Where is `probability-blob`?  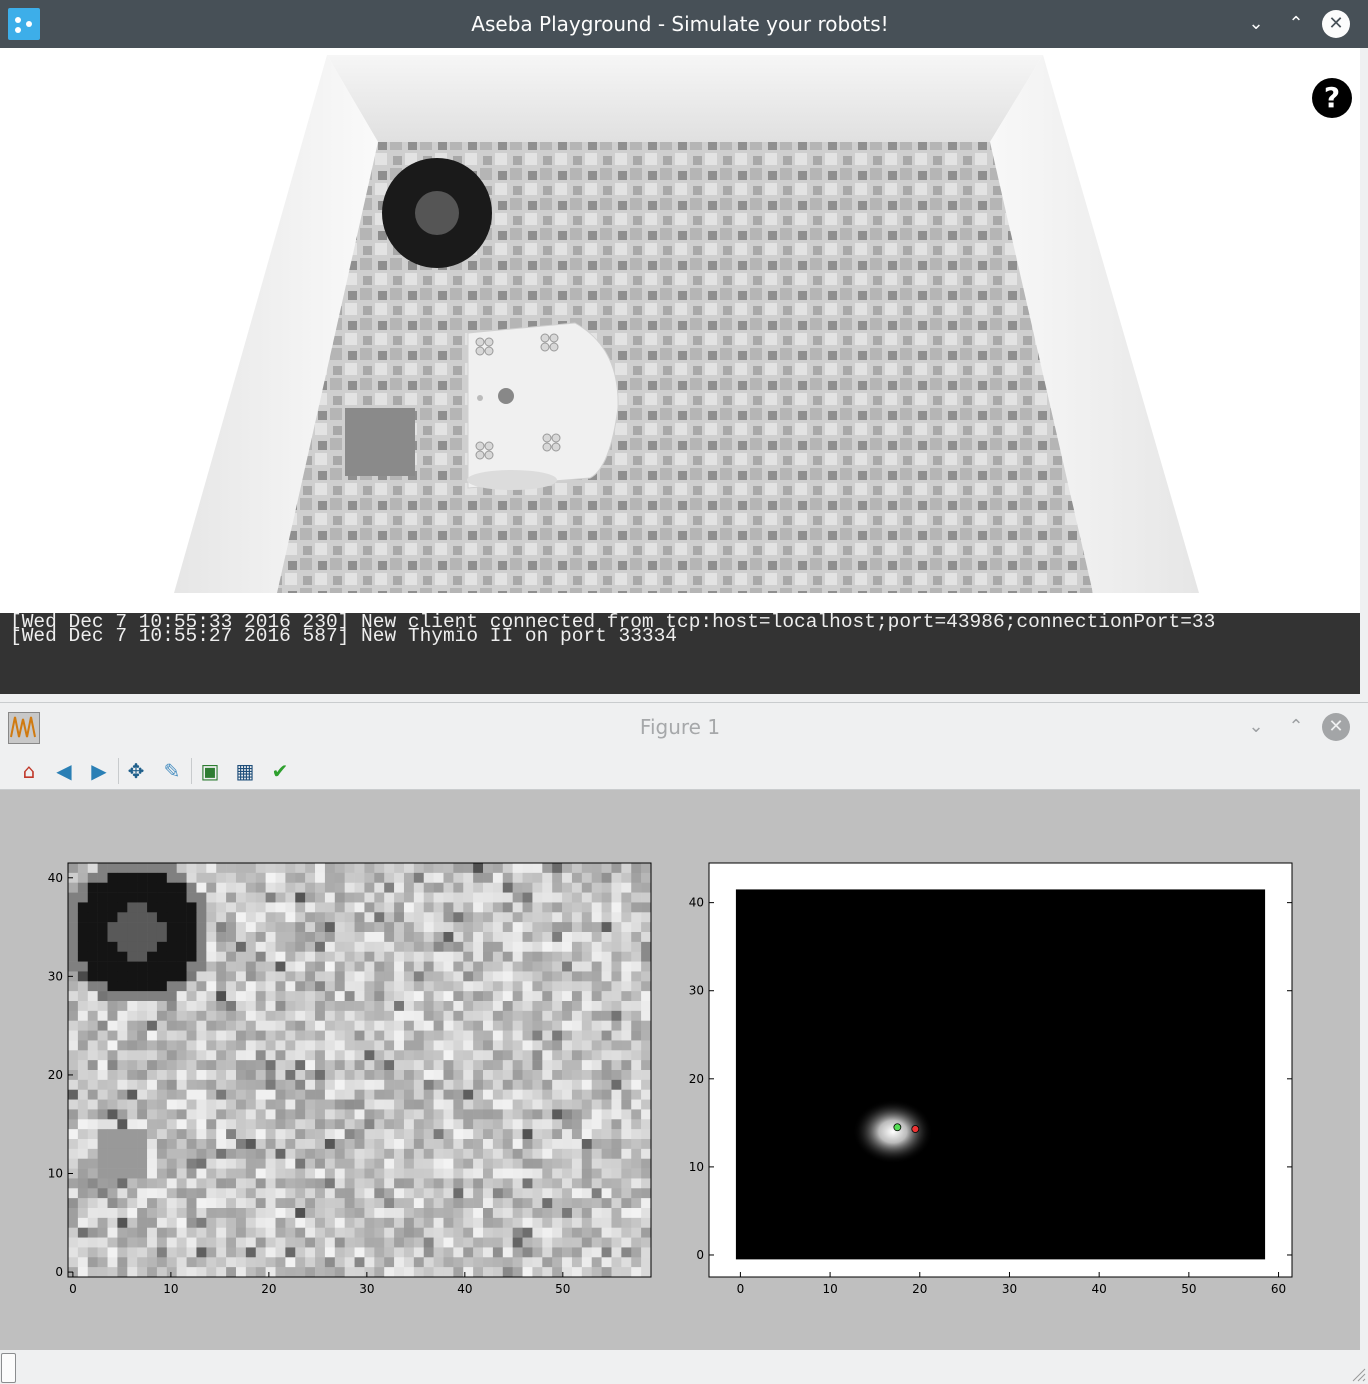
probability-blob is located at coordinates (892, 1131).